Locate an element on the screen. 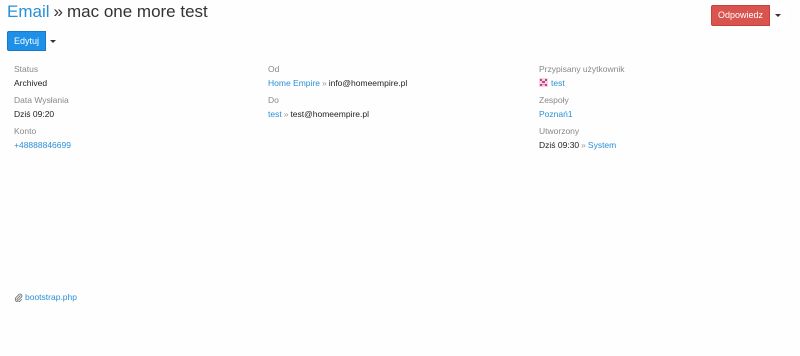 The width and height of the screenshot is (800, 356). team-link: Poznań1 is located at coordinates (556, 114).